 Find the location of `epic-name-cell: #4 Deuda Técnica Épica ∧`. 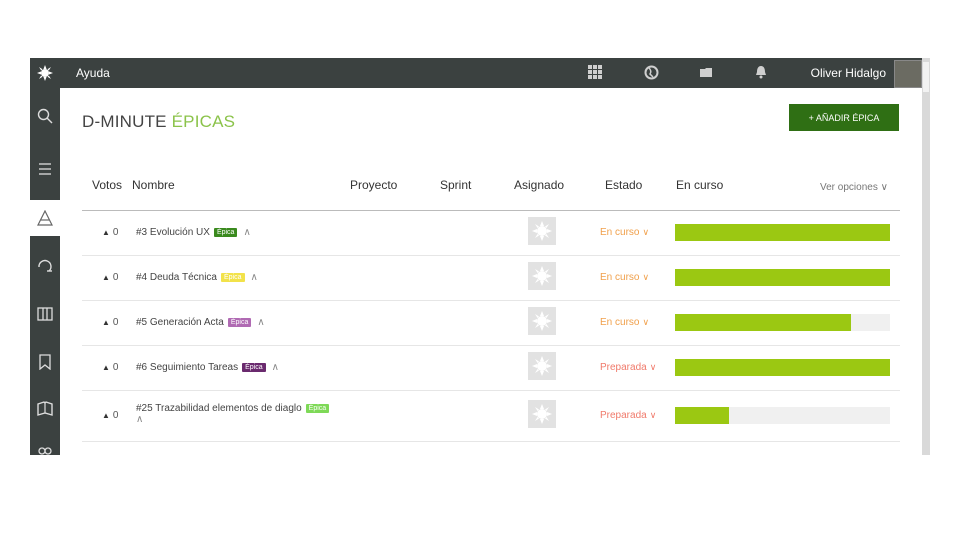

epic-name-cell: #4 Deuda Técnica Épica ∧ is located at coordinates (197, 277).